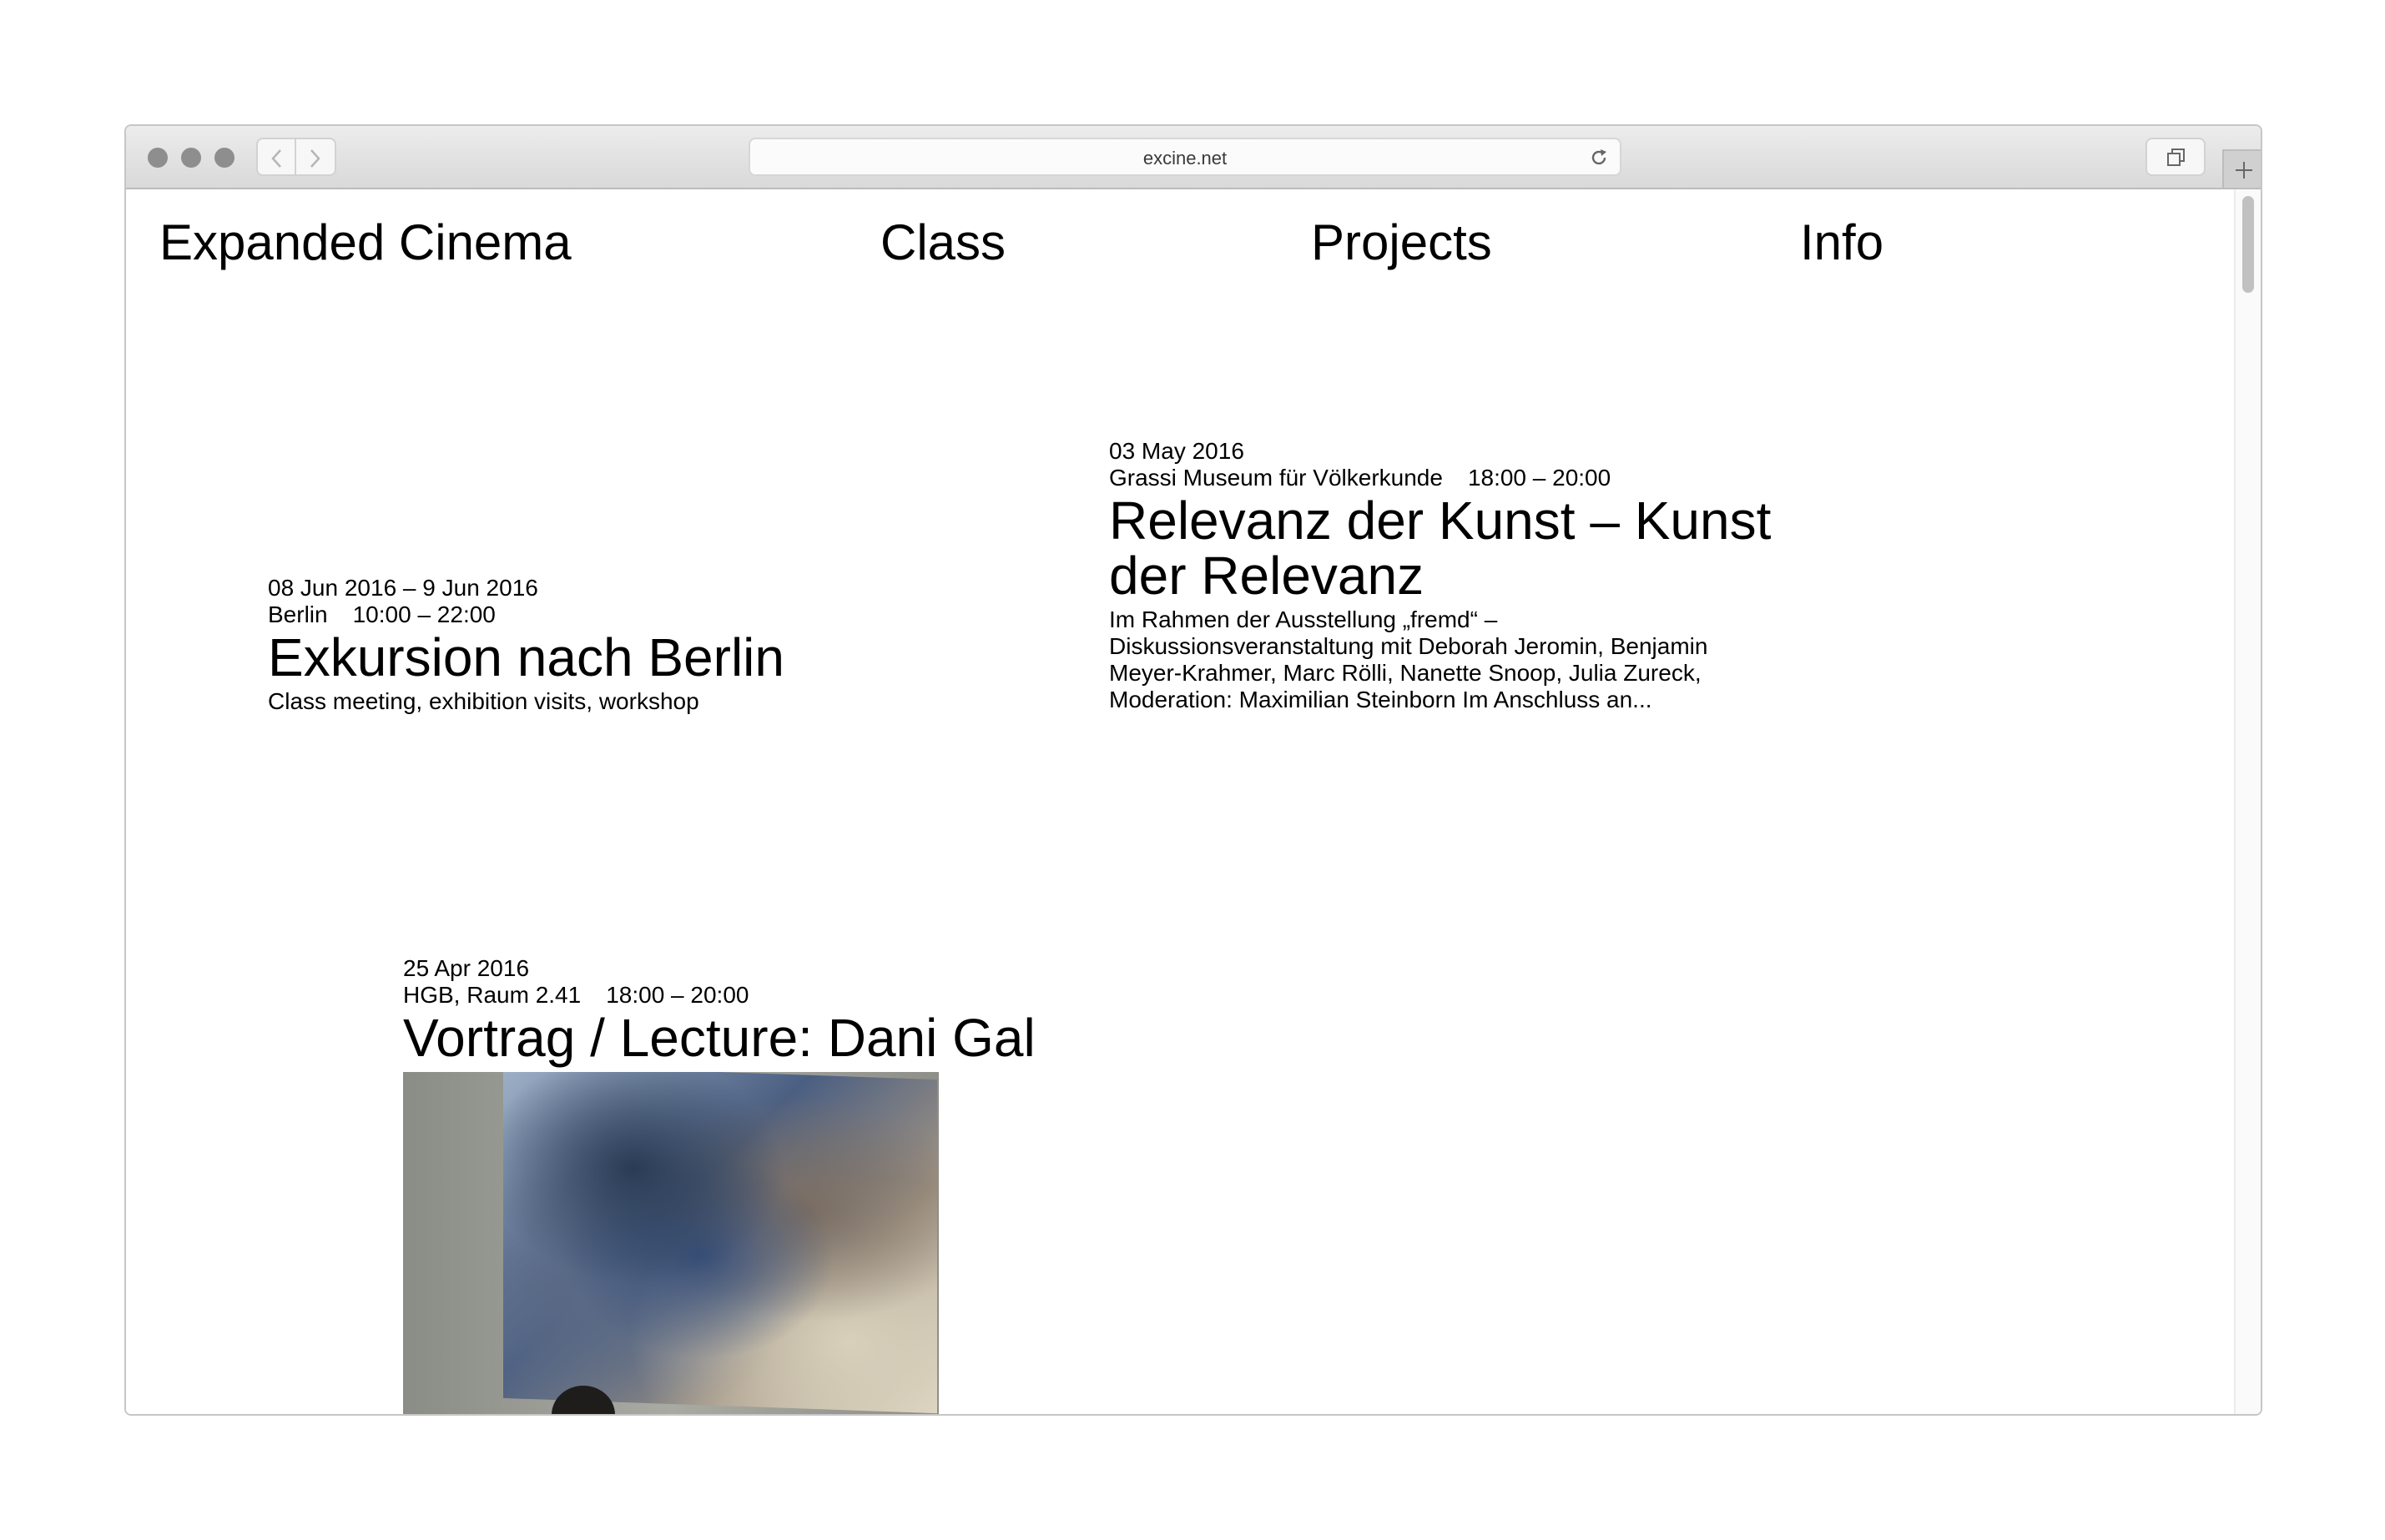  Describe the element at coordinates (424, 614) in the screenshot. I see `event-time: 10:00 – 22:00` at that location.